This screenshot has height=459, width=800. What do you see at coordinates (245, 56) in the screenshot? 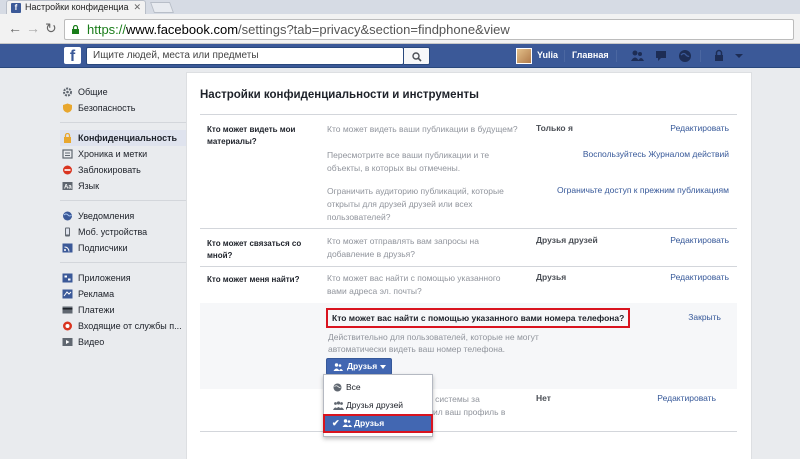
I see `search-input: Ищите людей, места или предметы` at bounding box center [245, 56].